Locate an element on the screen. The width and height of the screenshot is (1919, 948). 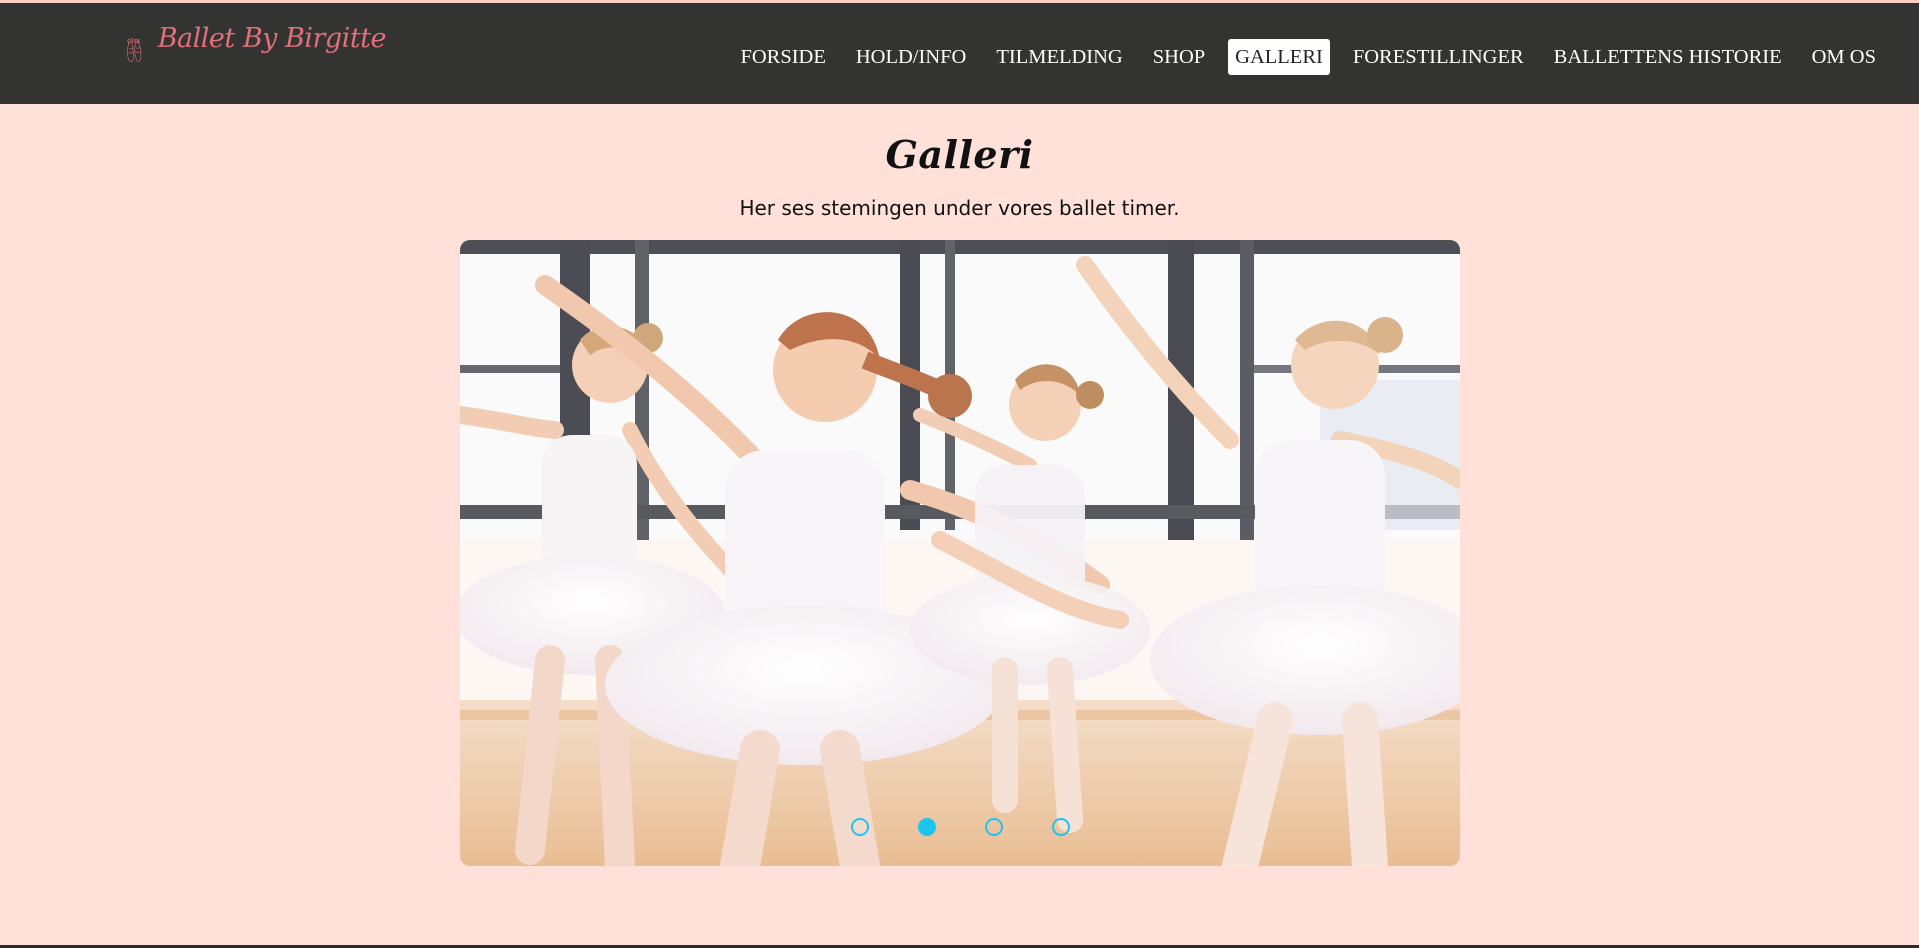
carousel-indicators is located at coordinates (960, 827).